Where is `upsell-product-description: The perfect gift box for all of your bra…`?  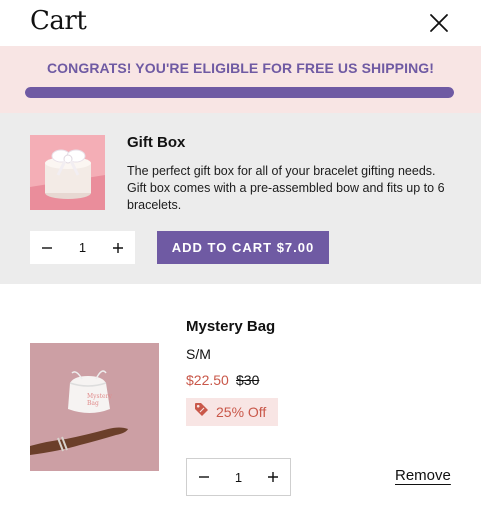
upsell-product-description: The perfect gift box for all of your bra… is located at coordinates (286, 188).